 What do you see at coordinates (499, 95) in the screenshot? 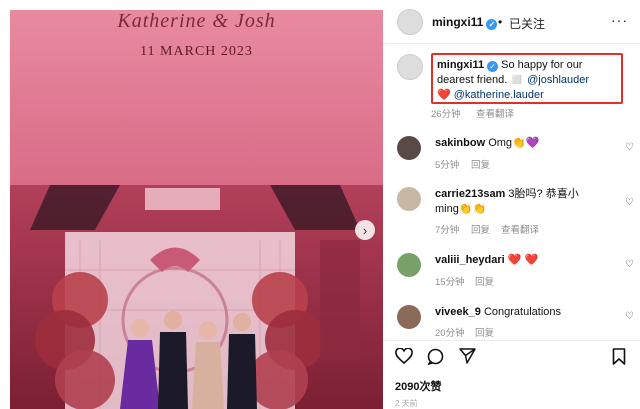
I see `mention-link: @katherine.lauder` at bounding box center [499, 95].